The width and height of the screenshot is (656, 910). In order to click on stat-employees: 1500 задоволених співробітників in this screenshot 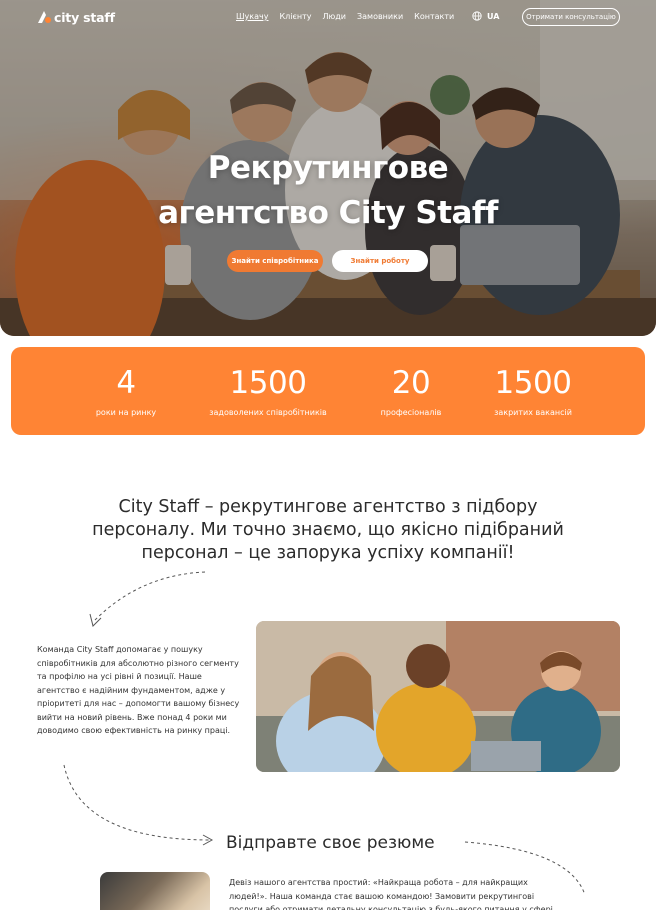, I will do `click(268, 391)`.